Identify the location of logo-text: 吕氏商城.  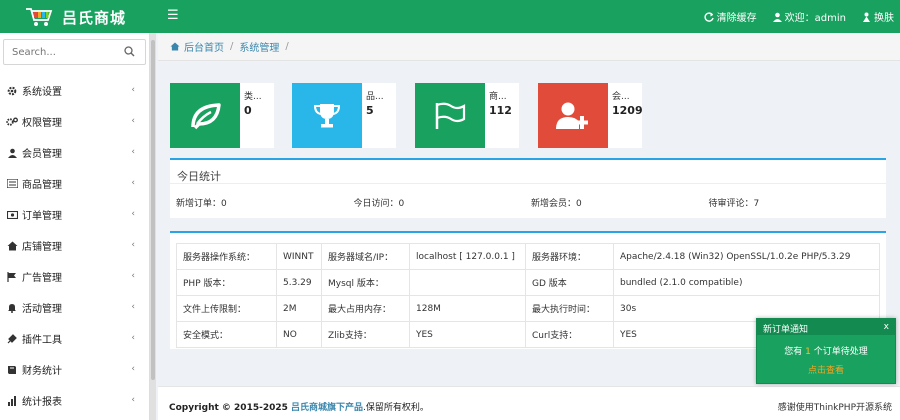
(94, 17).